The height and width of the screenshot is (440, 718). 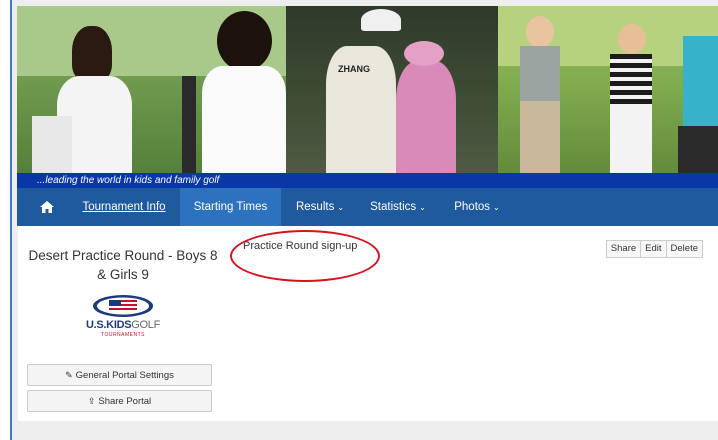 I want to click on nav-tournament-info: Tournament Info, so click(x=124, y=207).